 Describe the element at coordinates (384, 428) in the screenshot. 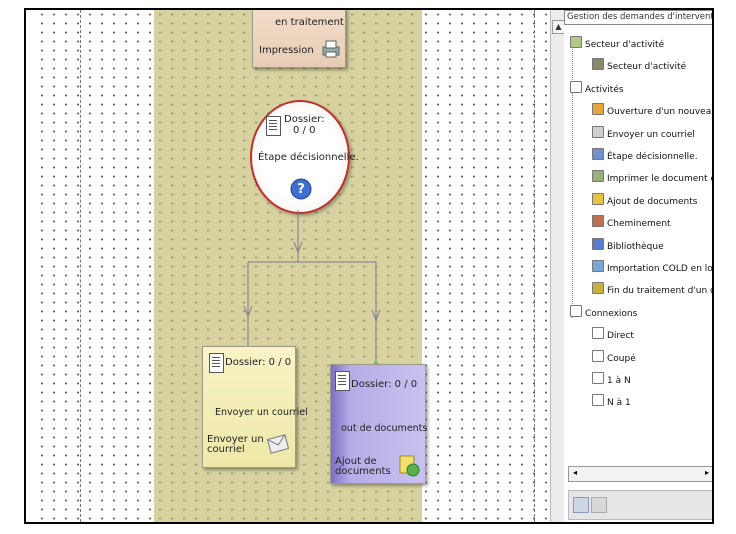

I see `add-documents-node-title: out de documents` at that location.